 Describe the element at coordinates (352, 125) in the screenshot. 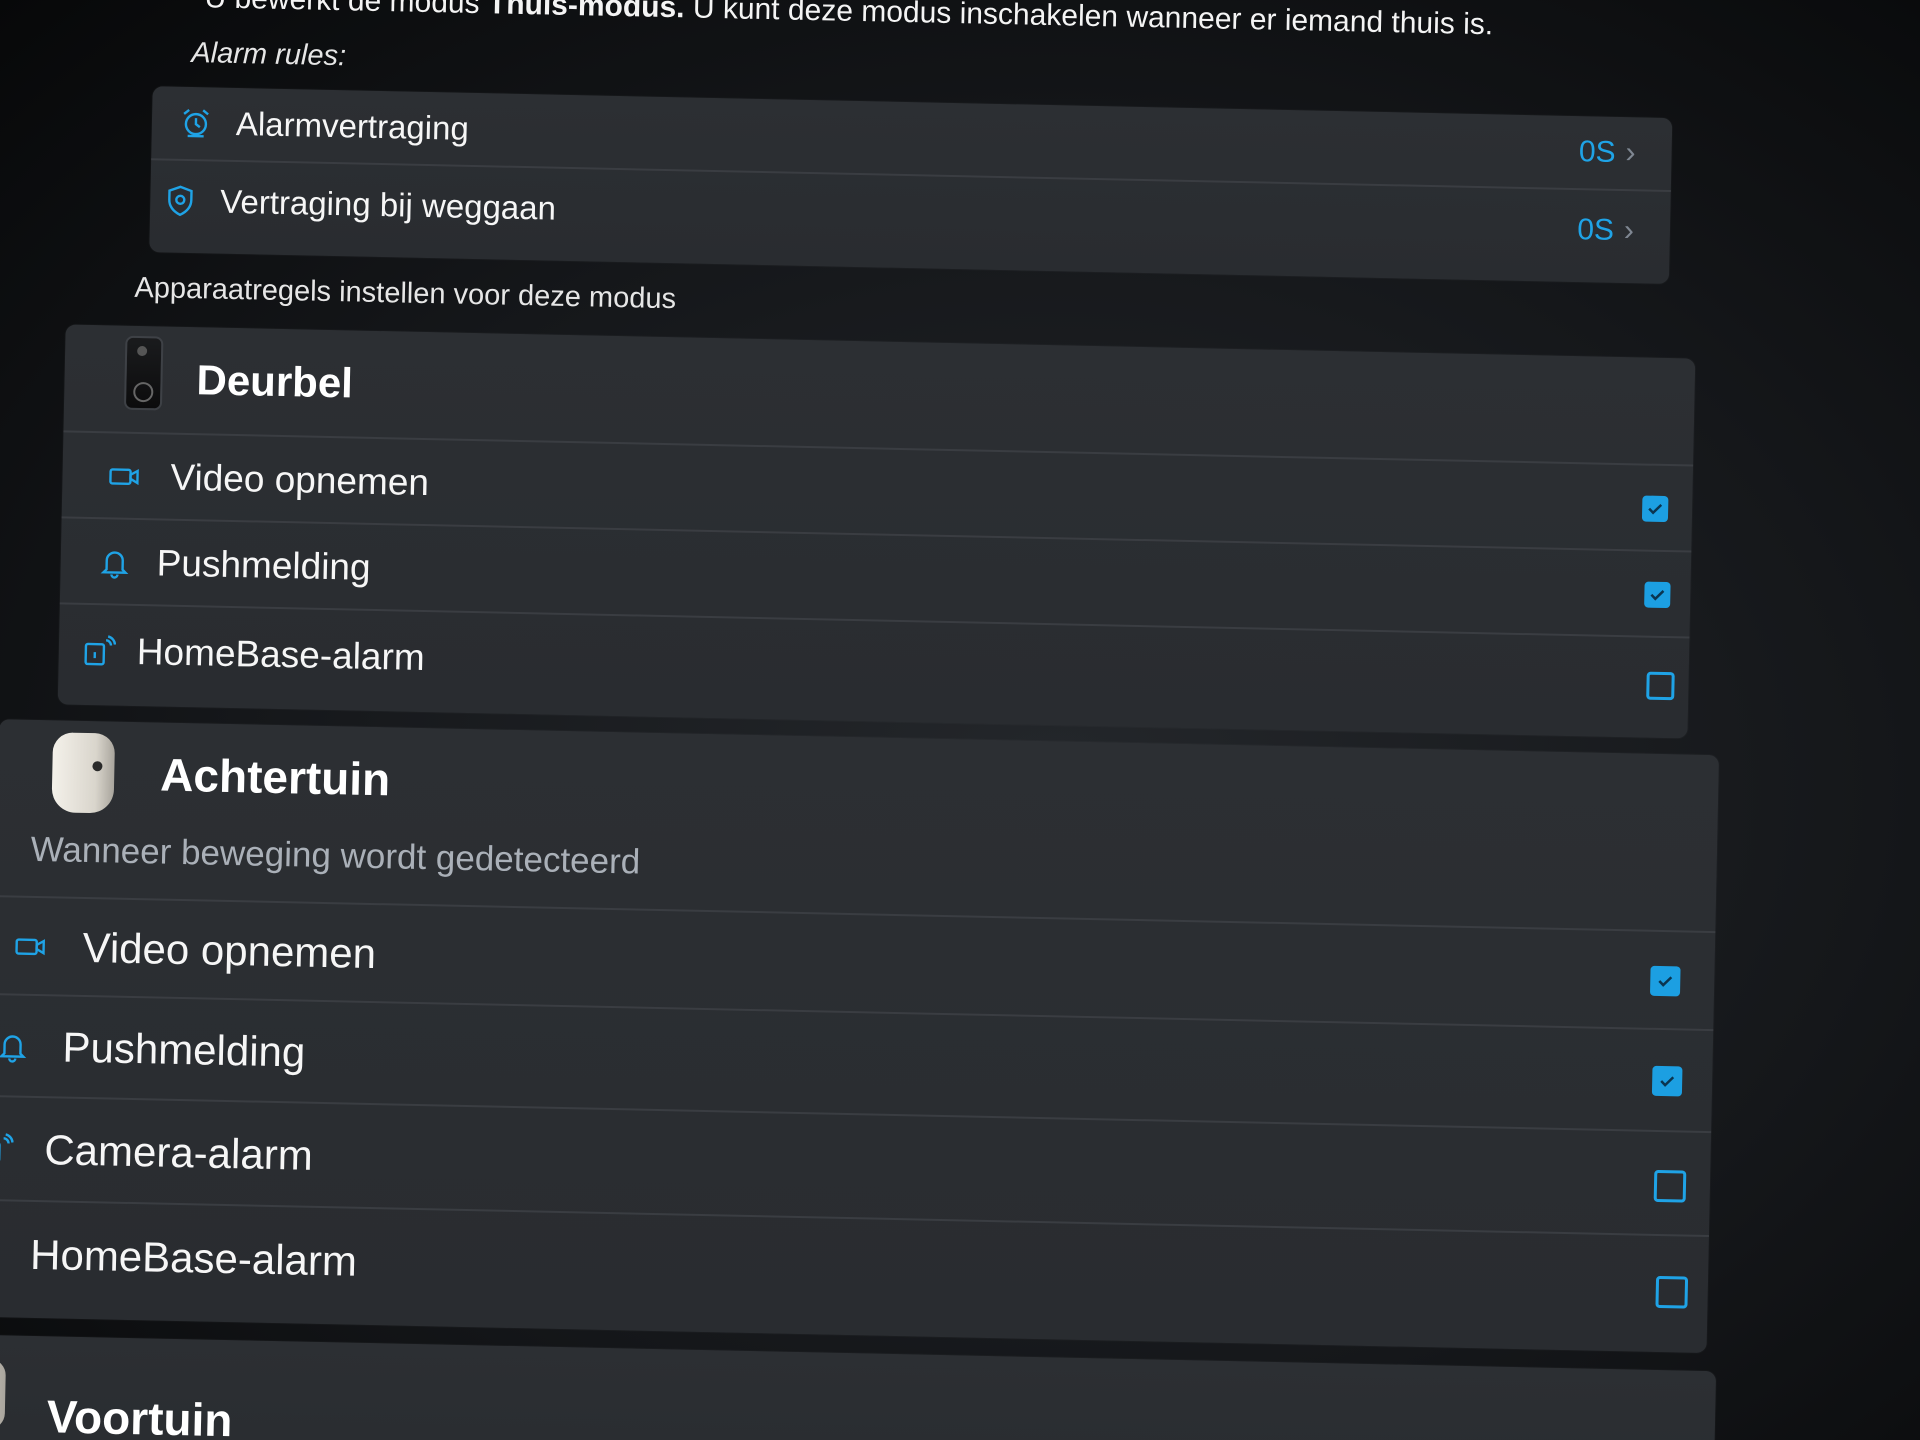

I see `alarm-delay-label: Alarmvertraging` at that location.